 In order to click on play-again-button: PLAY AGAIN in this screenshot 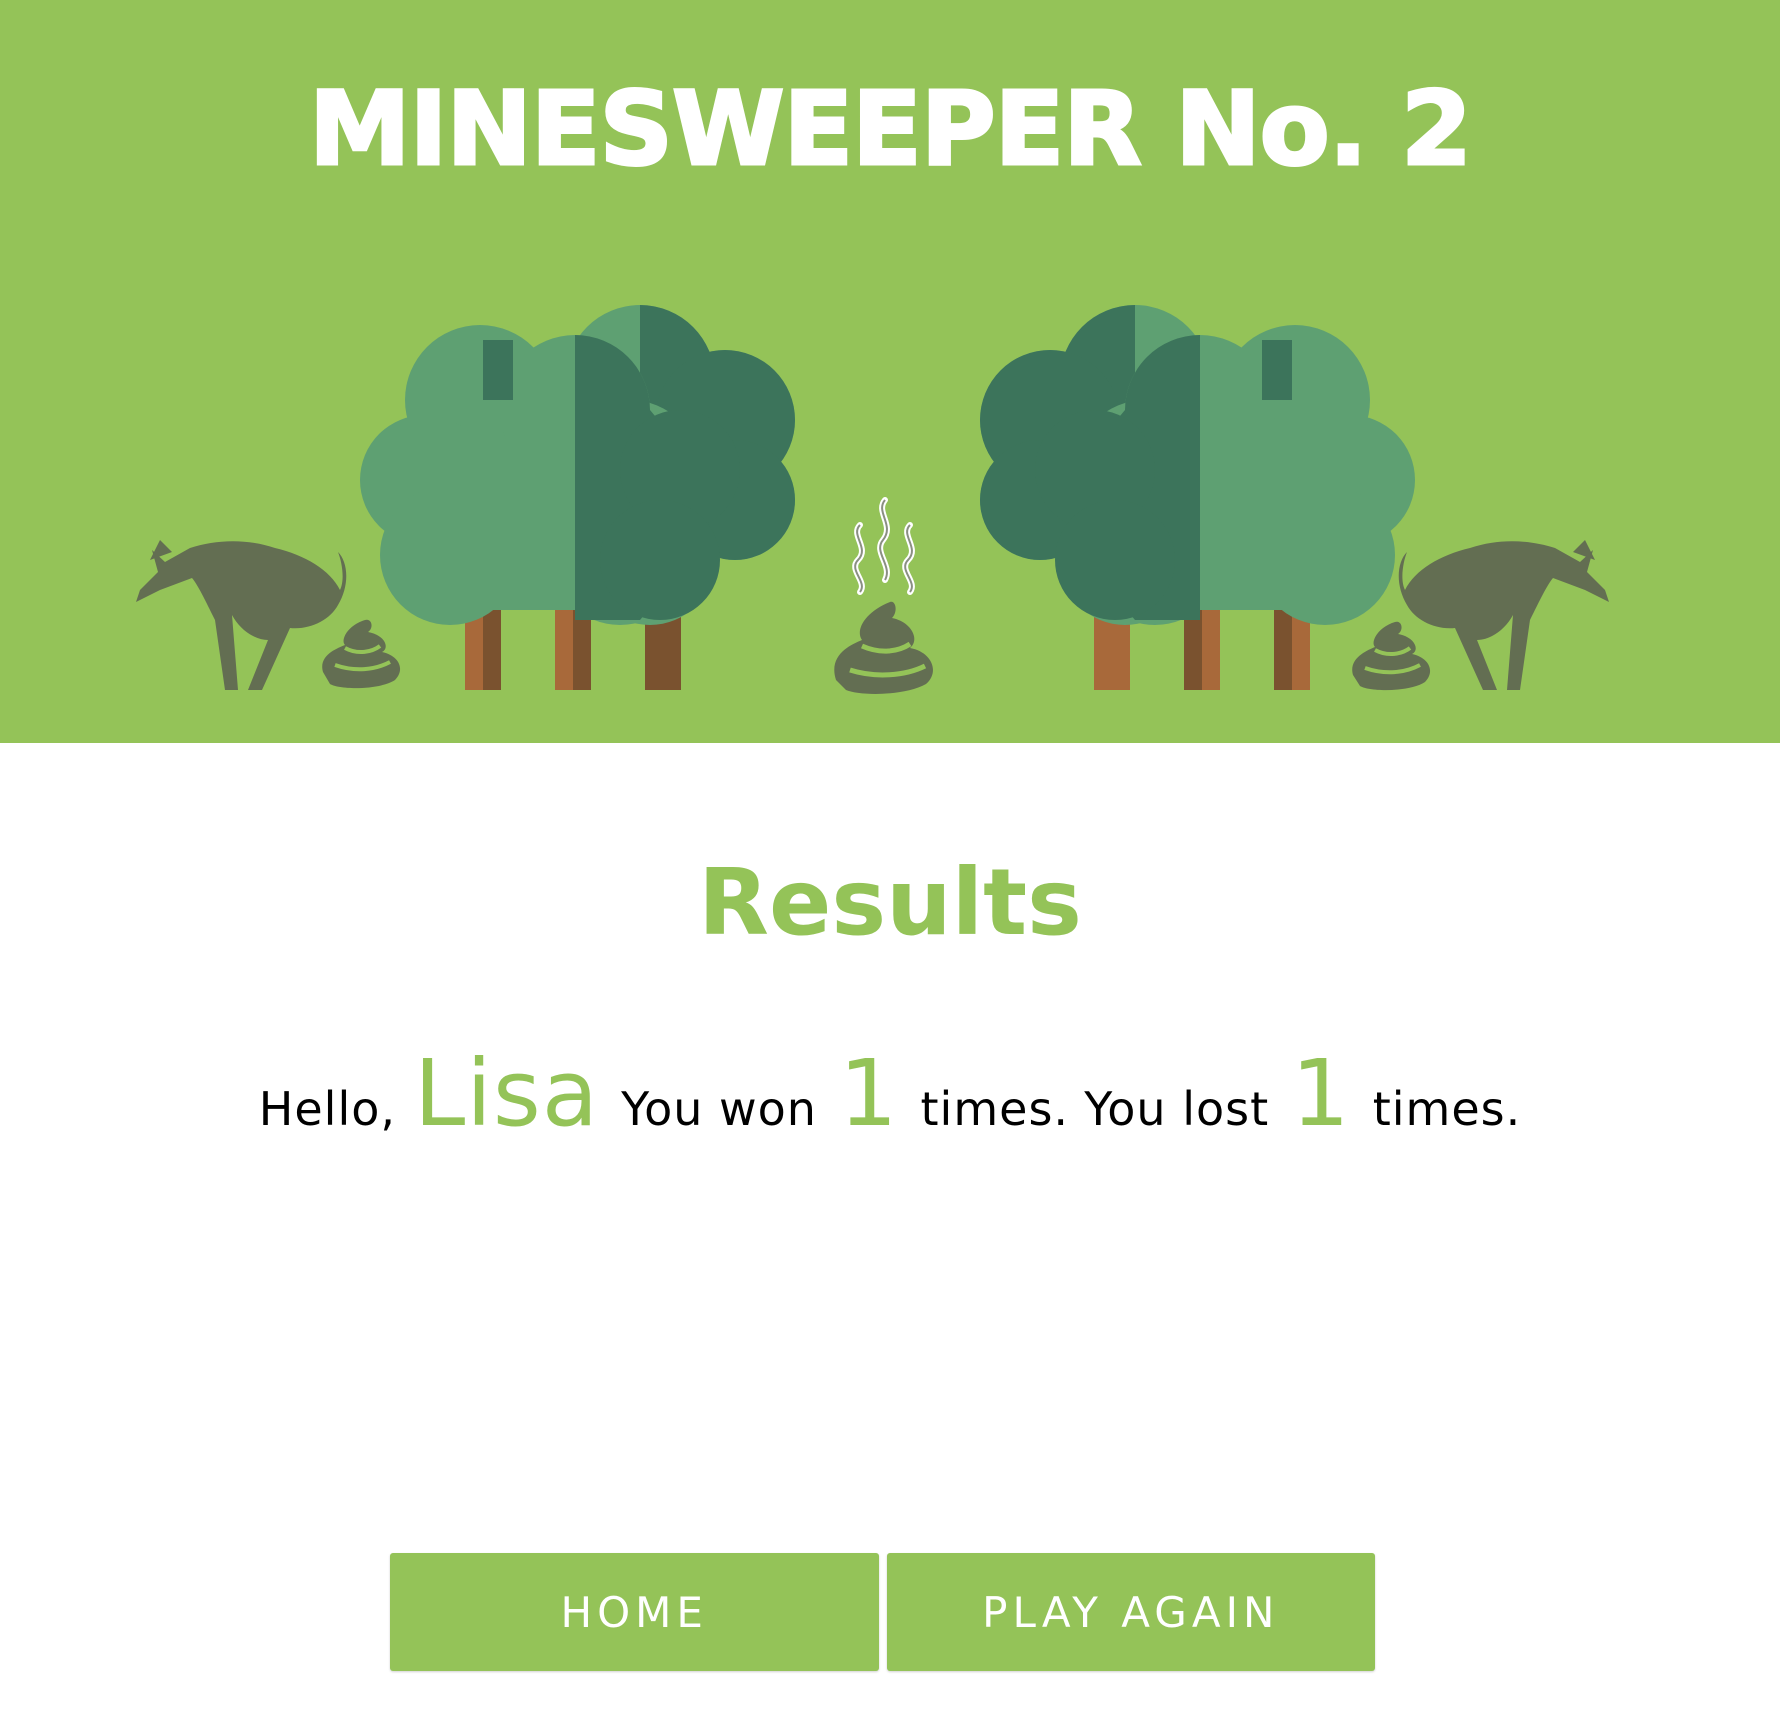, I will do `click(1130, 1612)`.